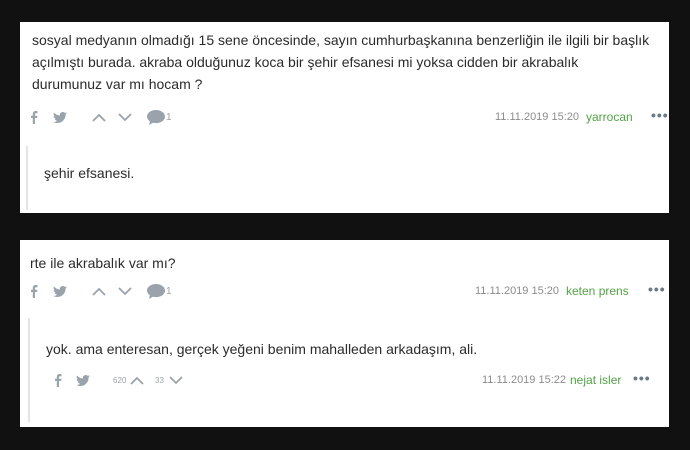 The image size is (690, 450). Describe the element at coordinates (595, 380) in the screenshot. I see `reply-author: nejat isler` at that location.